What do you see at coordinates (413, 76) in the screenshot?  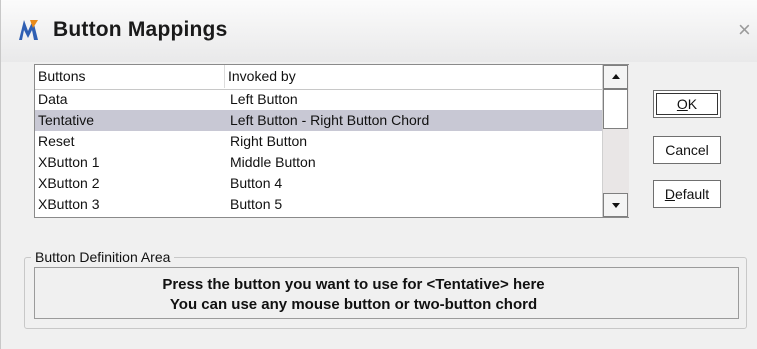 I see `column-header-invoked-by: Invoked by` at bounding box center [413, 76].